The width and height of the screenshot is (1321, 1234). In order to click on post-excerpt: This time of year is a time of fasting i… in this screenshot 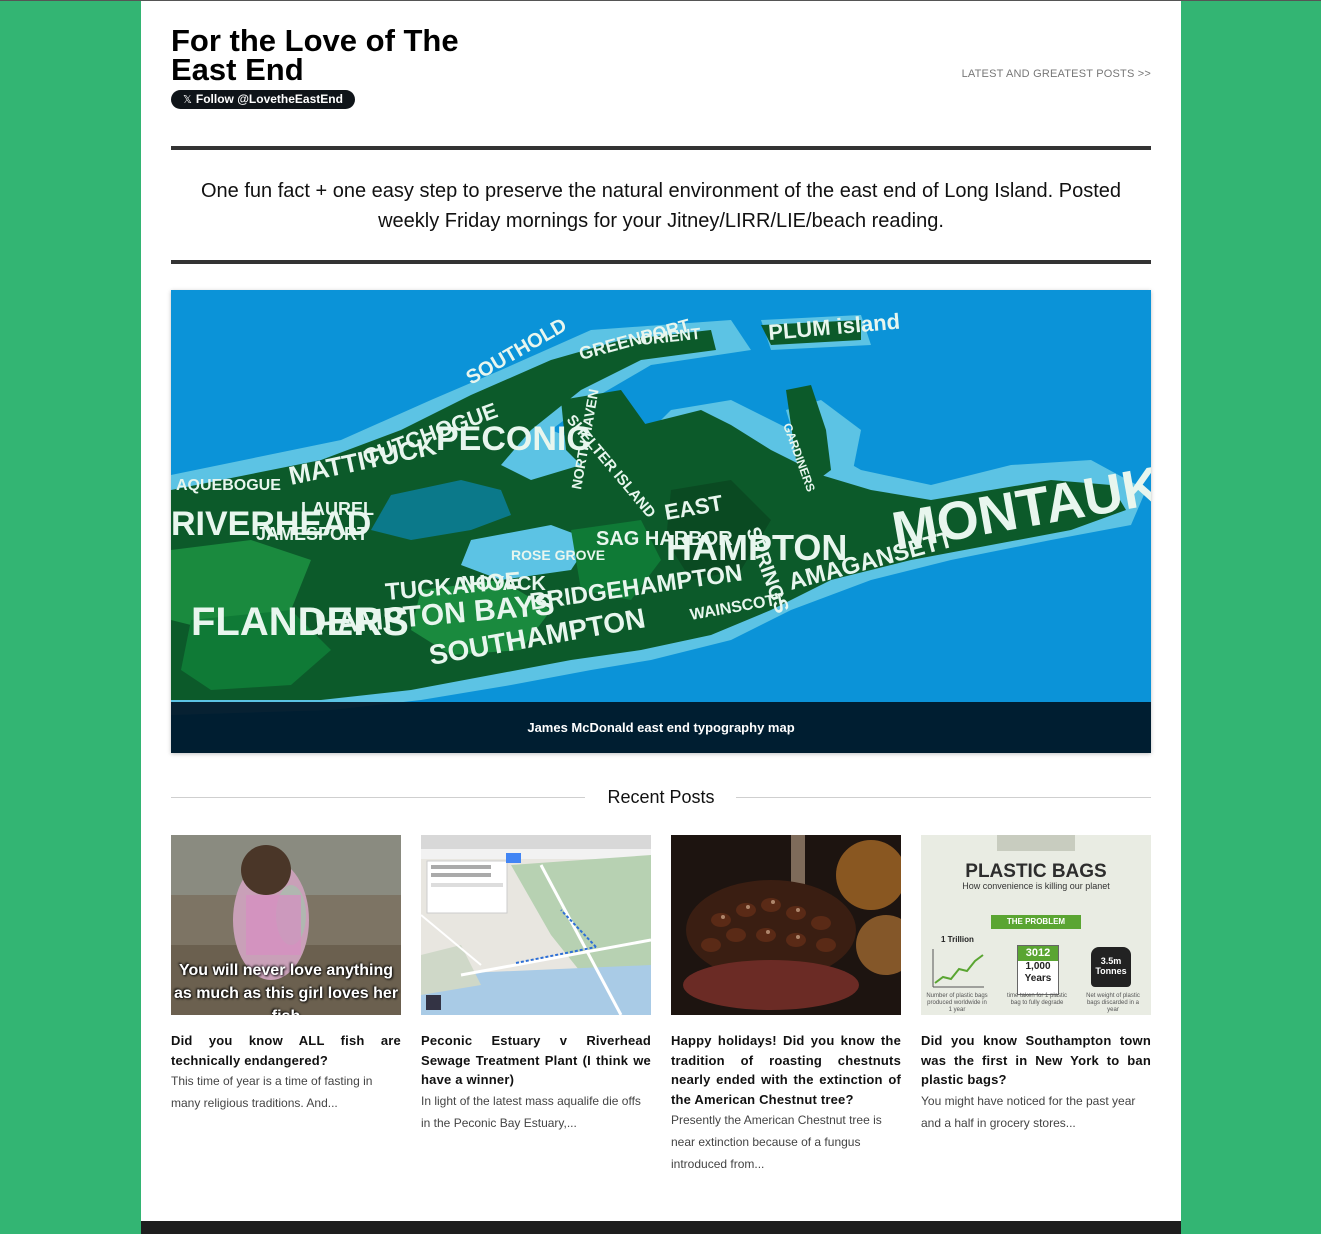, I will do `click(272, 1092)`.